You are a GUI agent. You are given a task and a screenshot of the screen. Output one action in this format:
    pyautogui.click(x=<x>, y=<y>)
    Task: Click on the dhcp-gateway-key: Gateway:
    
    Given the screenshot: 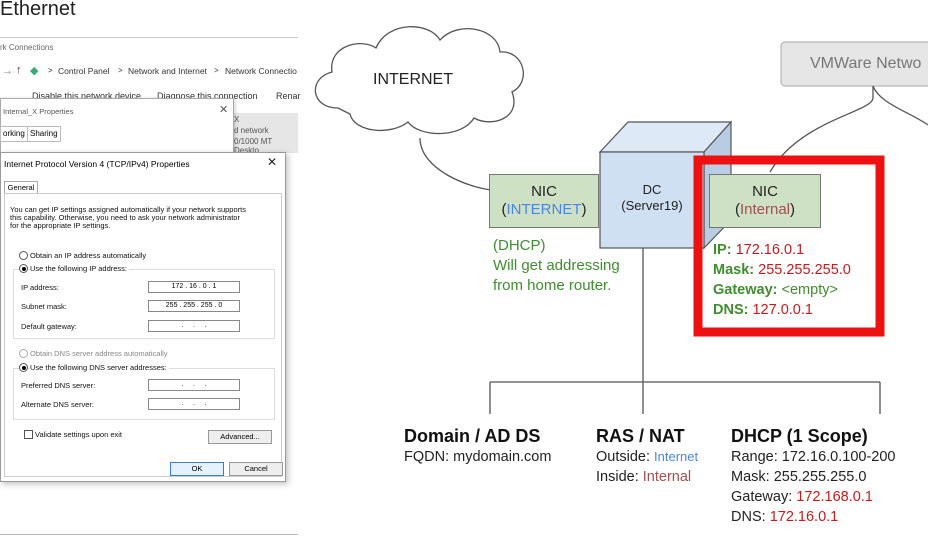 What is the action you would take?
    pyautogui.click(x=762, y=497)
    